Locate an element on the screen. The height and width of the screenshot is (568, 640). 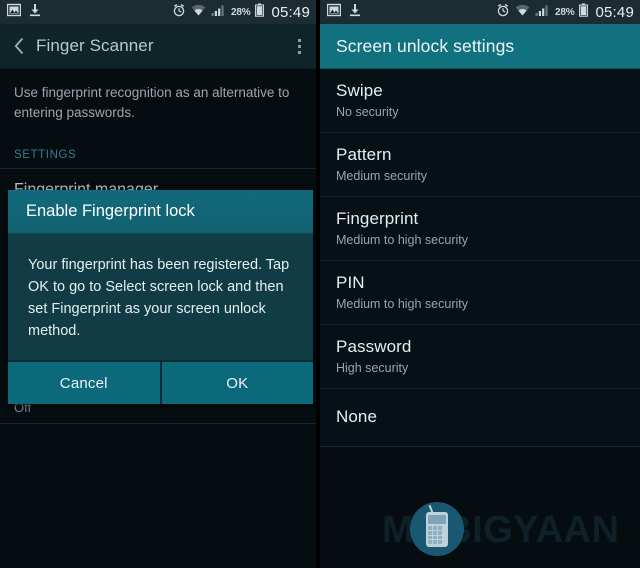
section-header-settings: SETTINGS is located at coordinates (158, 146).